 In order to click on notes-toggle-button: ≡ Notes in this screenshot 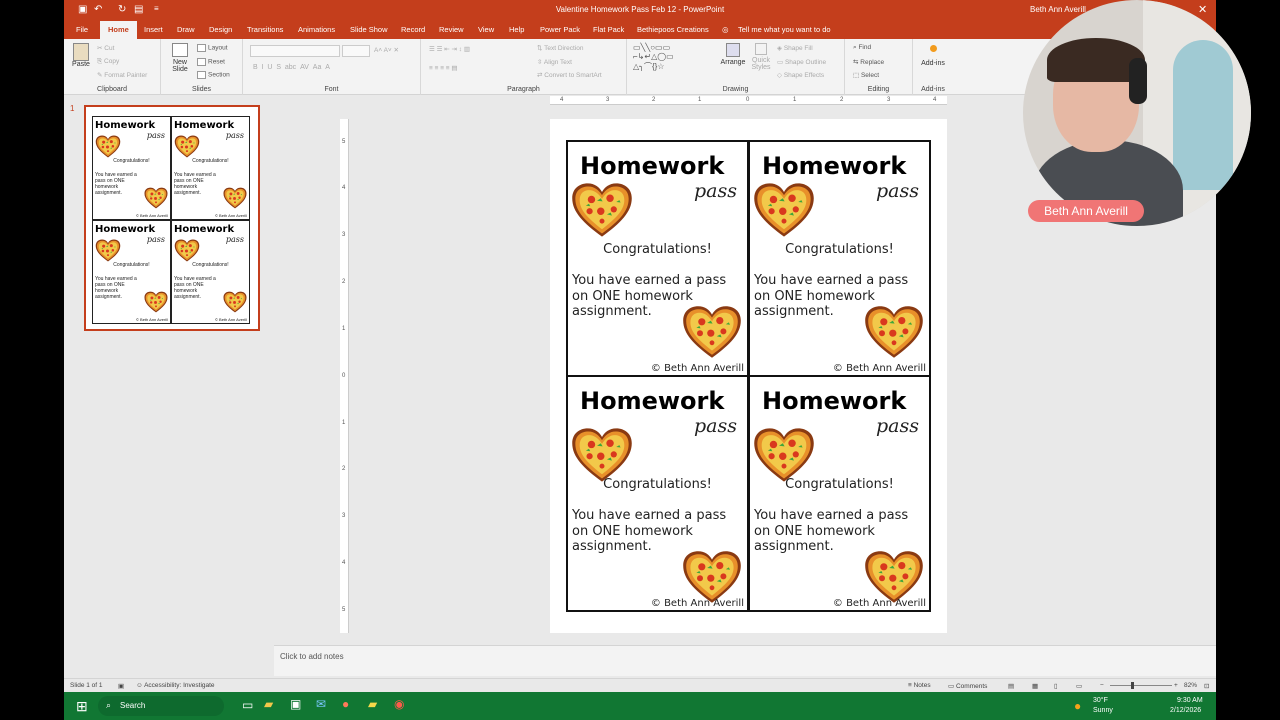, I will do `click(919, 685)`.